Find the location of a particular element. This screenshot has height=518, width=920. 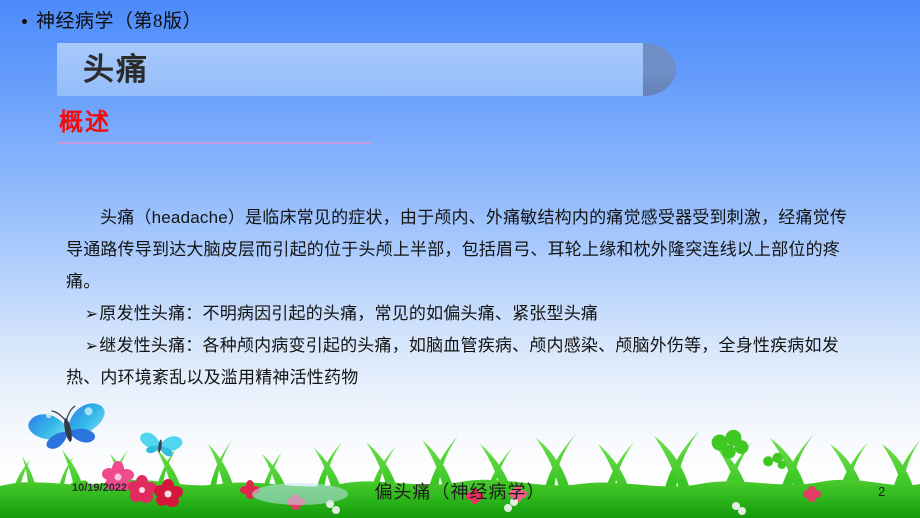

section-heading: 概述 is located at coordinates (214, 126).